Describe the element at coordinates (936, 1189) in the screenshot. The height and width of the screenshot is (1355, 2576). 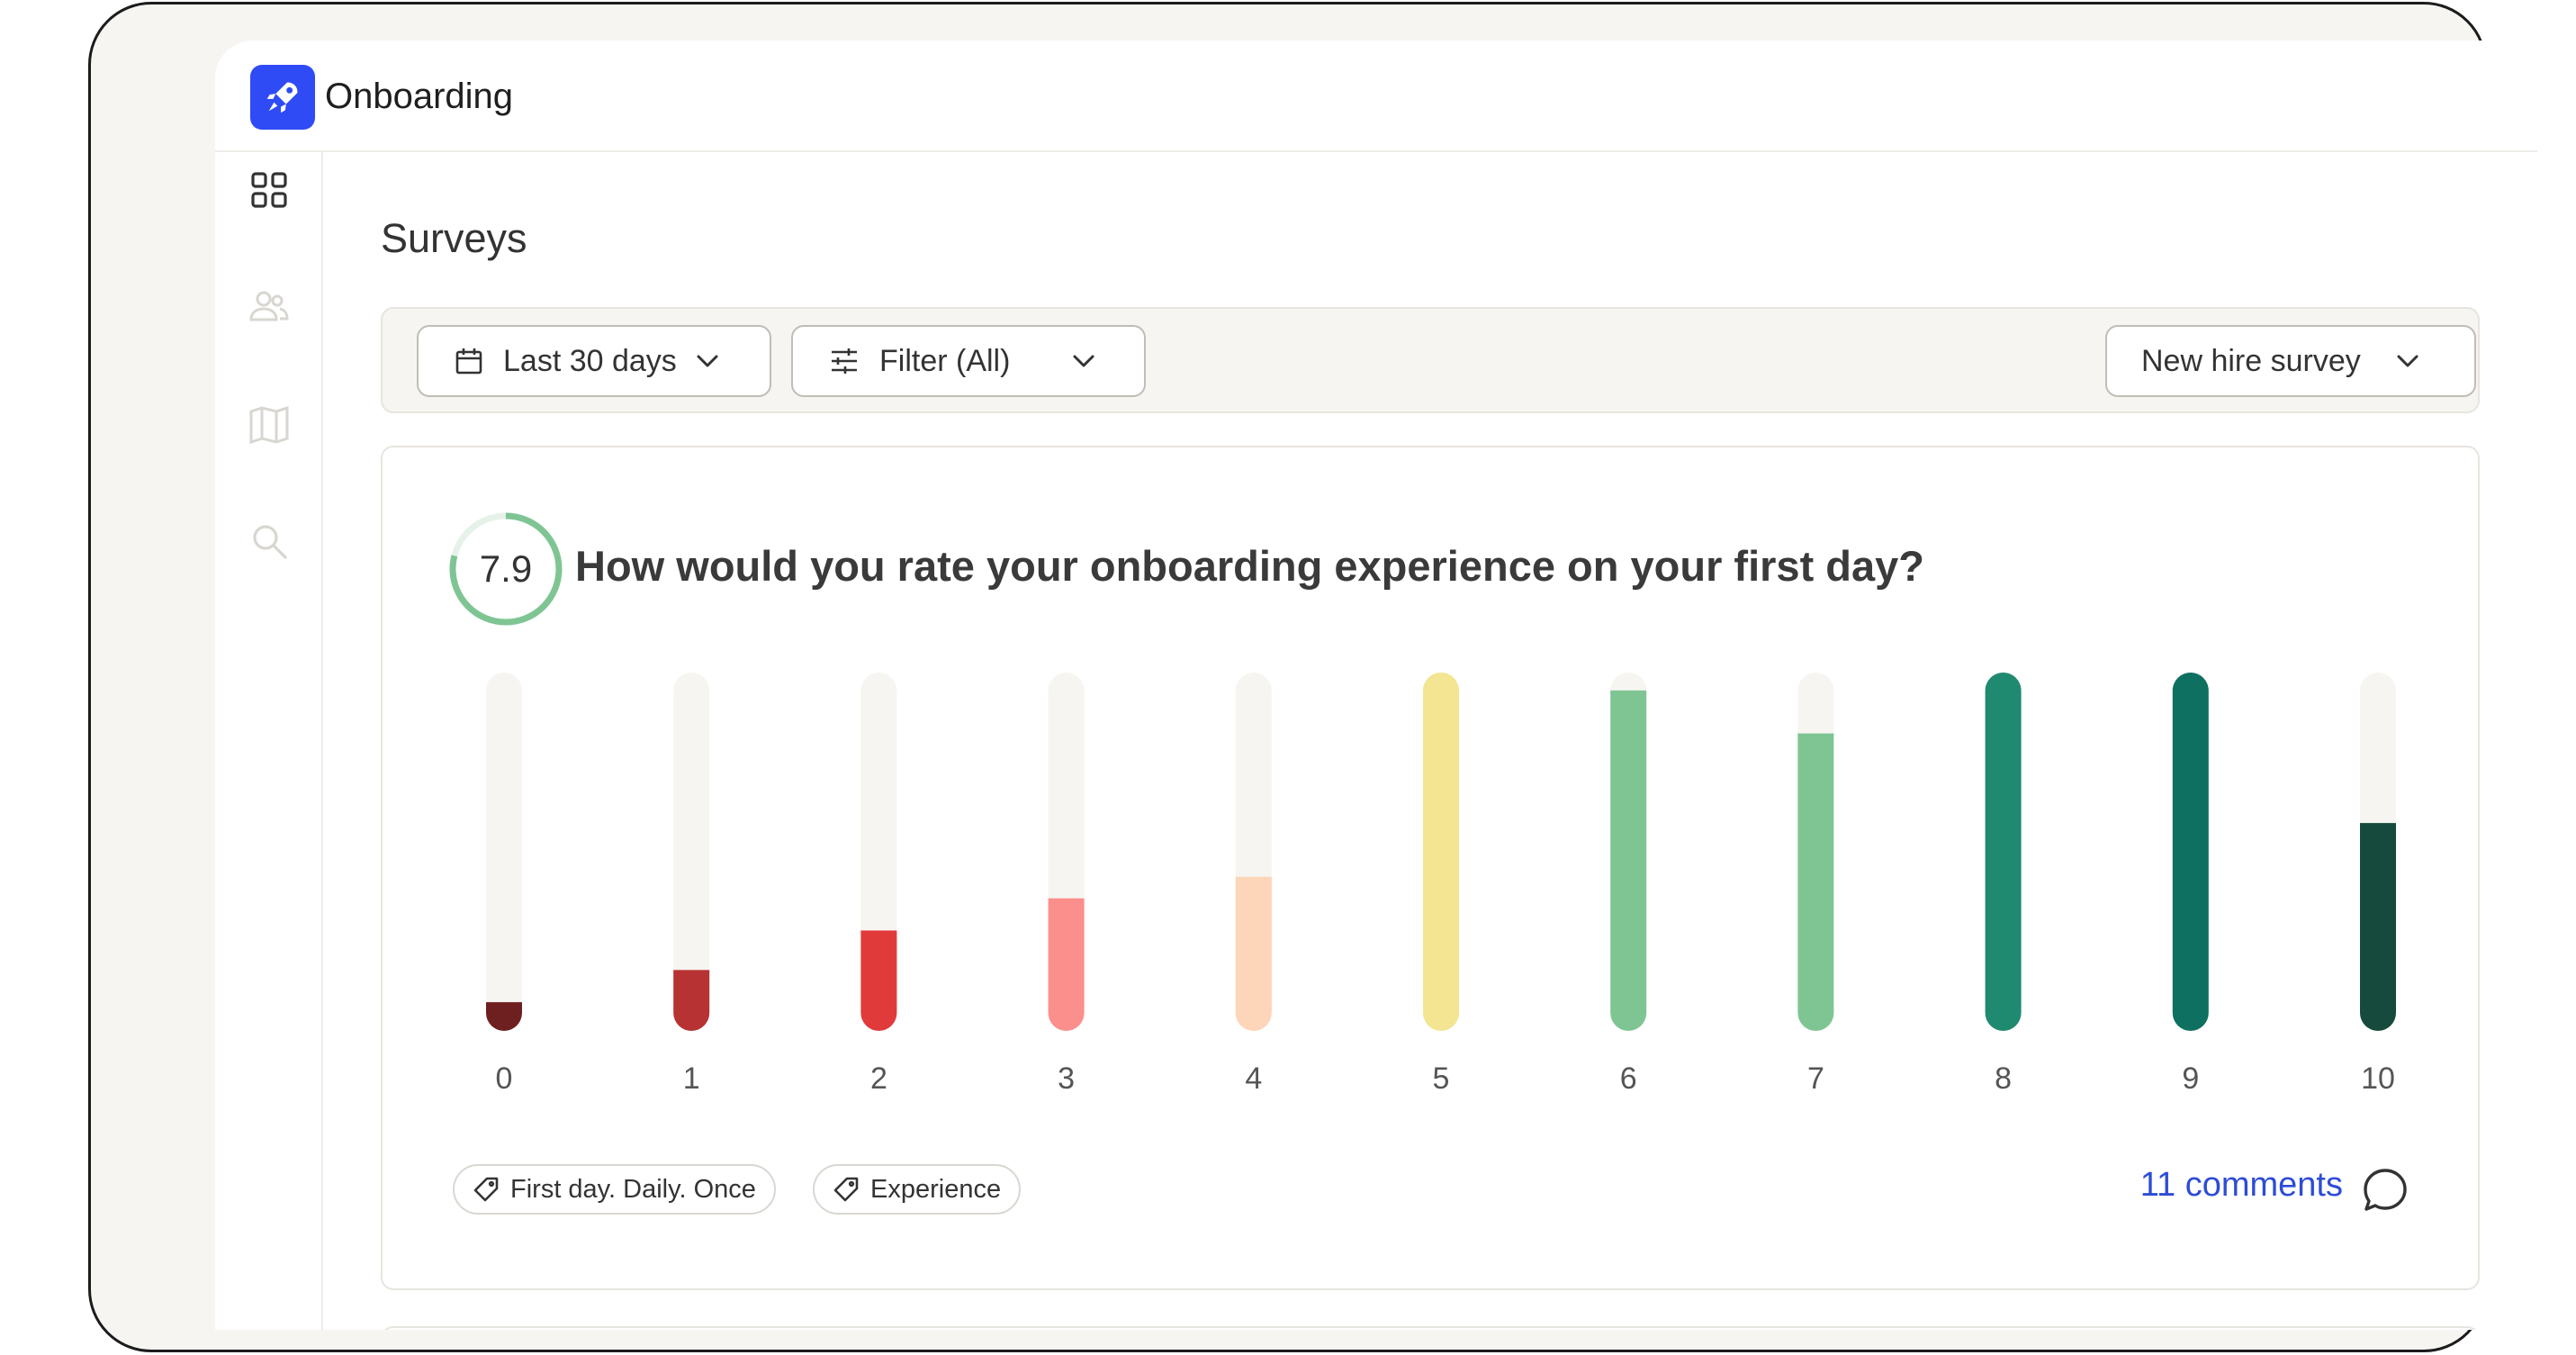
I see `tag-label: Experience` at that location.